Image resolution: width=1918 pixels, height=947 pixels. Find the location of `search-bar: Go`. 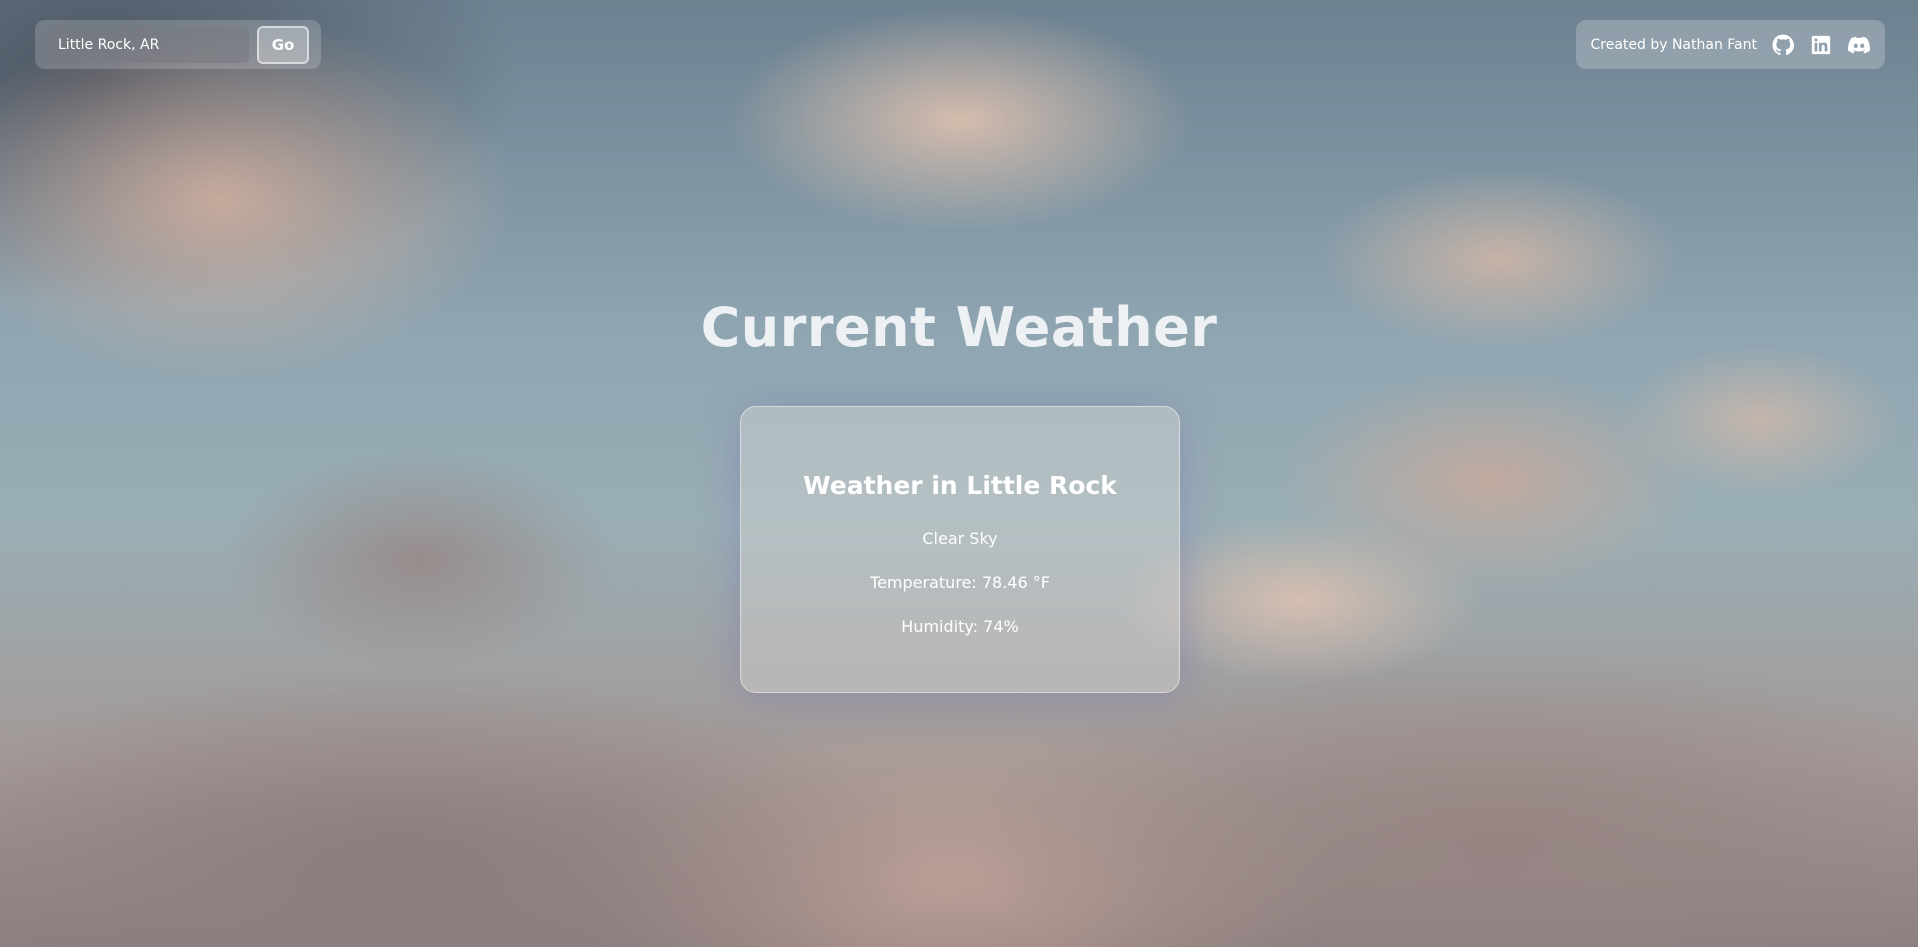

search-bar: Go is located at coordinates (178, 44).